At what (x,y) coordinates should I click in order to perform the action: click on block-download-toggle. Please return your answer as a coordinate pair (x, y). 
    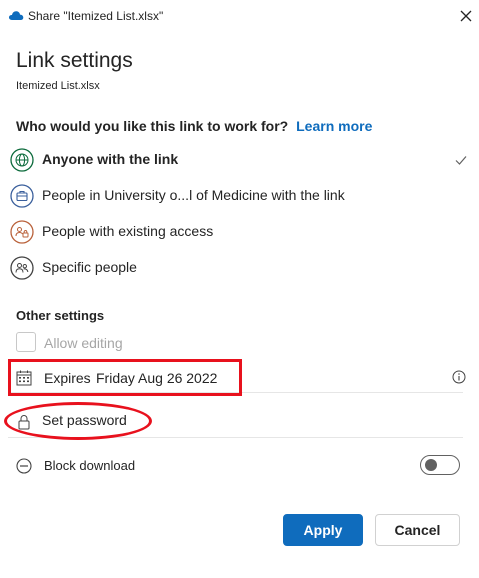
    Looking at the image, I should click on (440, 465).